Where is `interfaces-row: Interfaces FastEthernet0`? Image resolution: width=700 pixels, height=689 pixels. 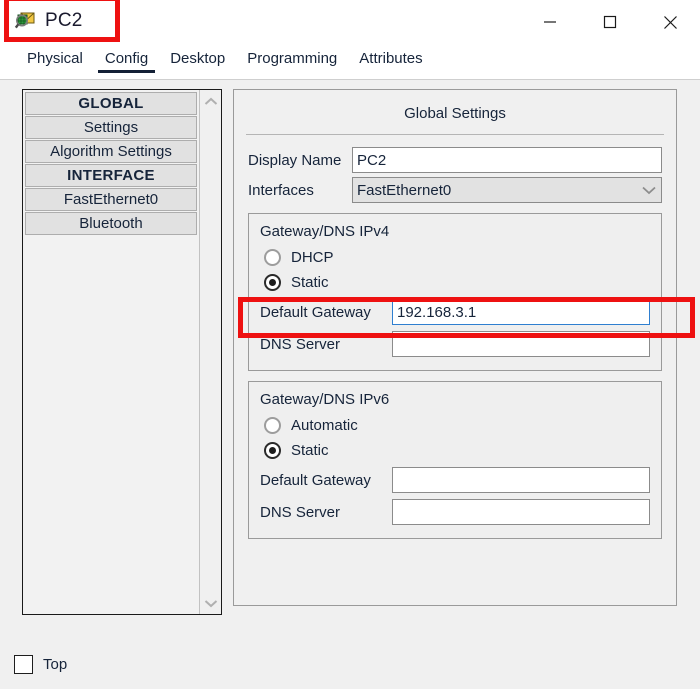
interfaces-row: Interfaces FastEthernet0 is located at coordinates (455, 190).